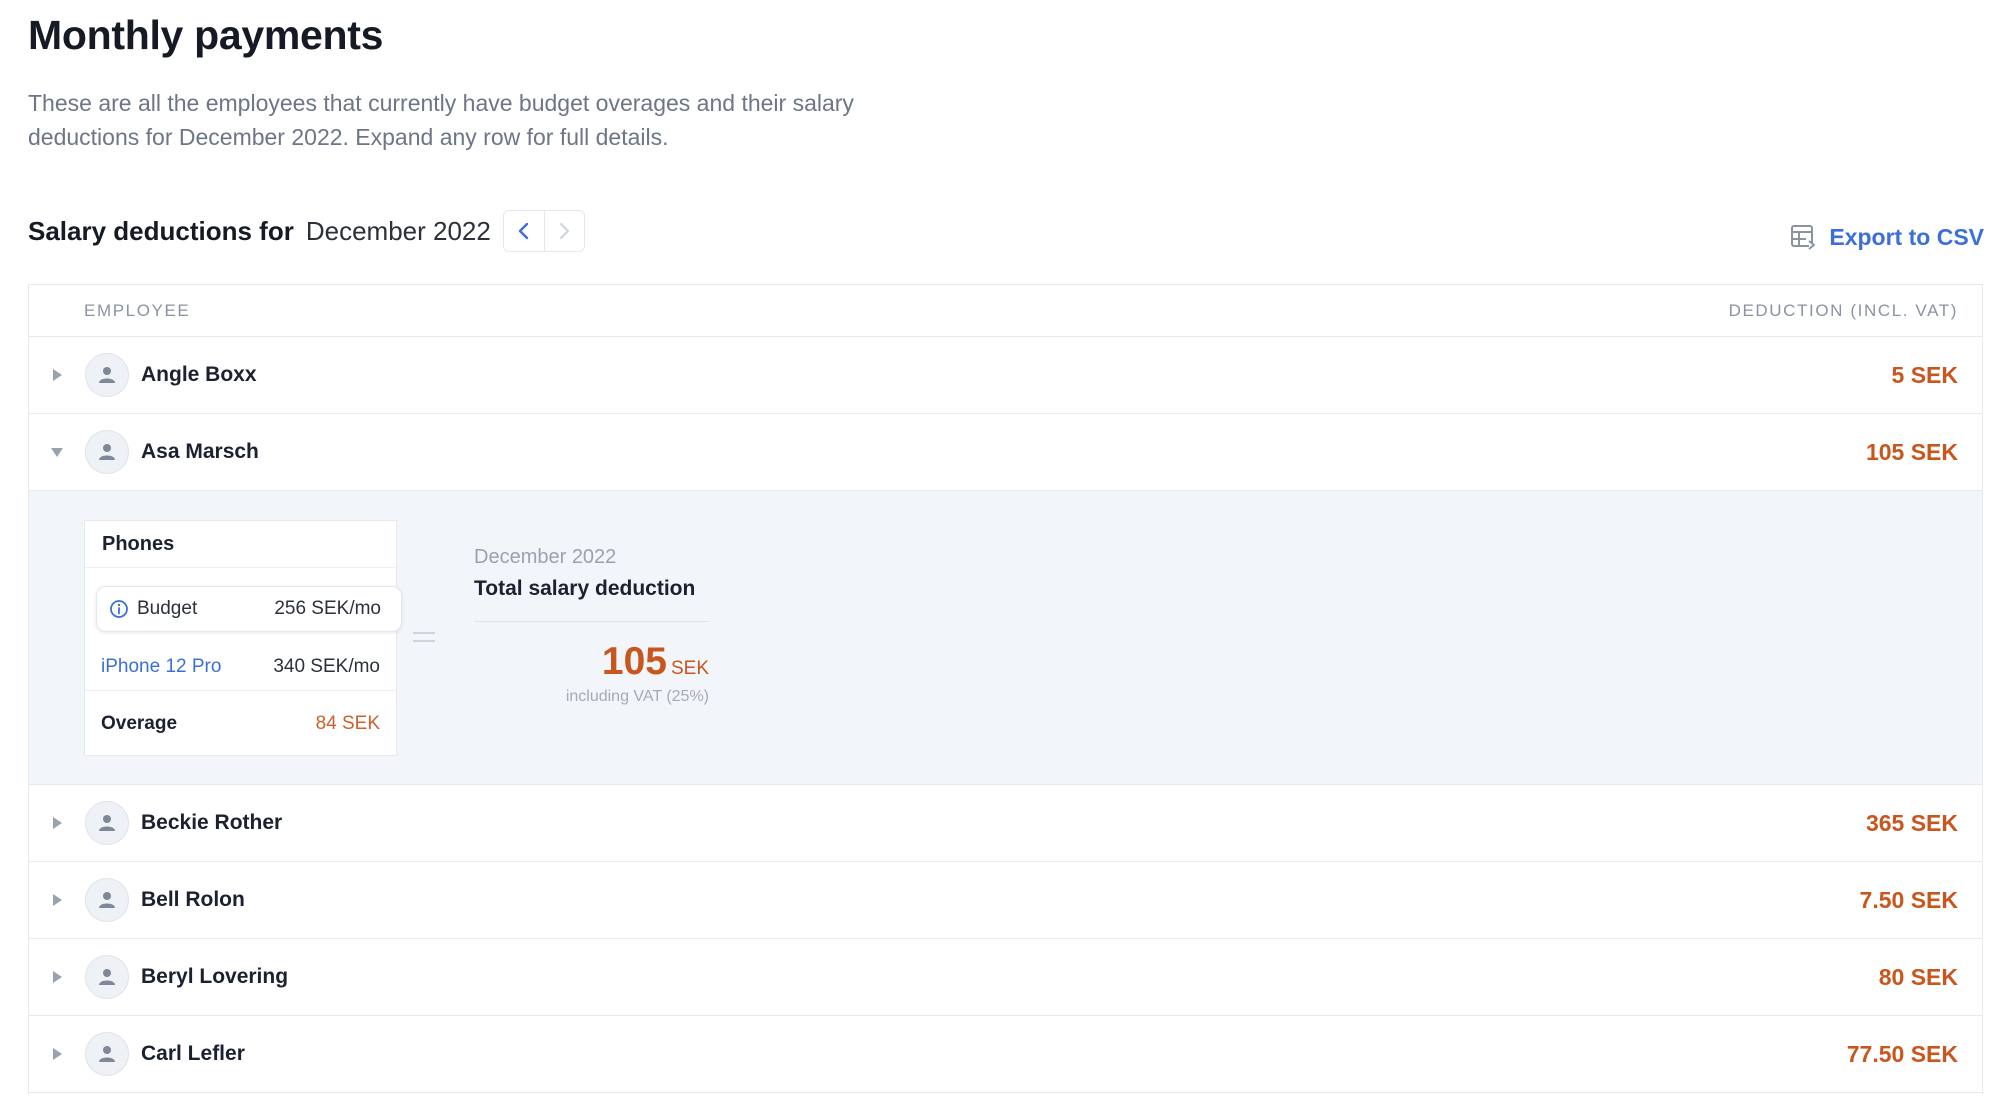 This screenshot has height=1116, width=2012. Describe the element at coordinates (212, 822) in the screenshot. I see `employee-name: Beckie Rother` at that location.